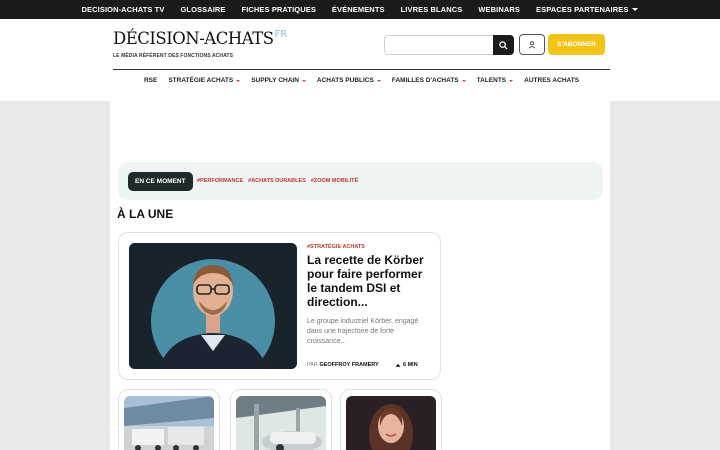 This screenshot has width=720, height=450. I want to click on topbar-link-fiches: FICHES PRATIQUES, so click(279, 9).